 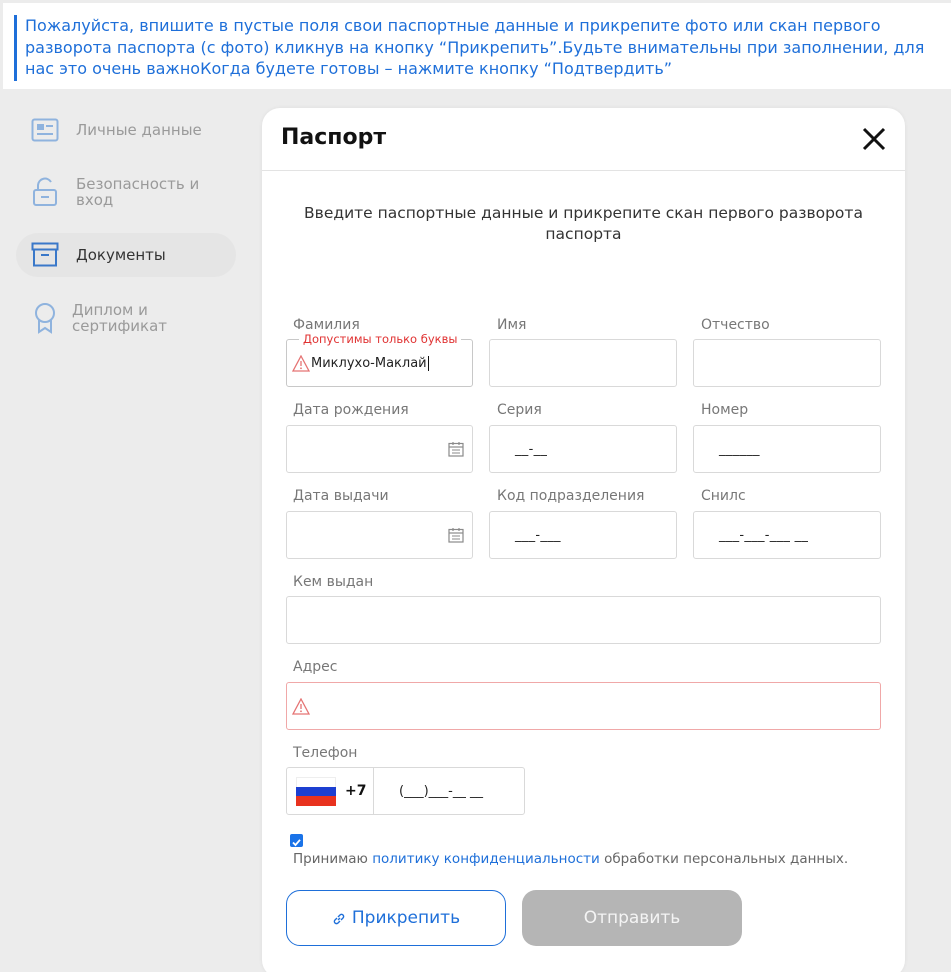 What do you see at coordinates (370, 363) in the screenshot?
I see `surname-value: Миклухо-Маклай` at bounding box center [370, 363].